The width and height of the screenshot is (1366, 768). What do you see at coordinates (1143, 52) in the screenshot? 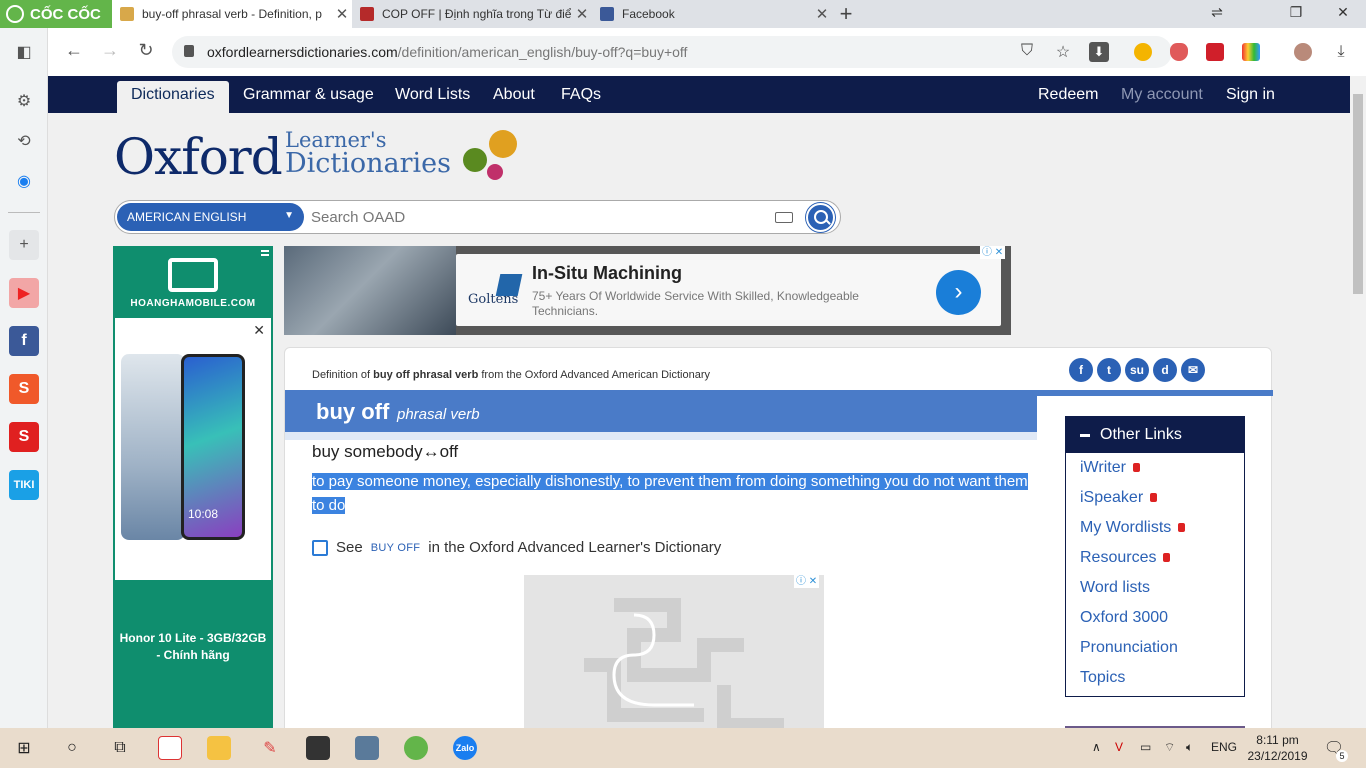
I see `coccoc-extension-icon` at bounding box center [1143, 52].